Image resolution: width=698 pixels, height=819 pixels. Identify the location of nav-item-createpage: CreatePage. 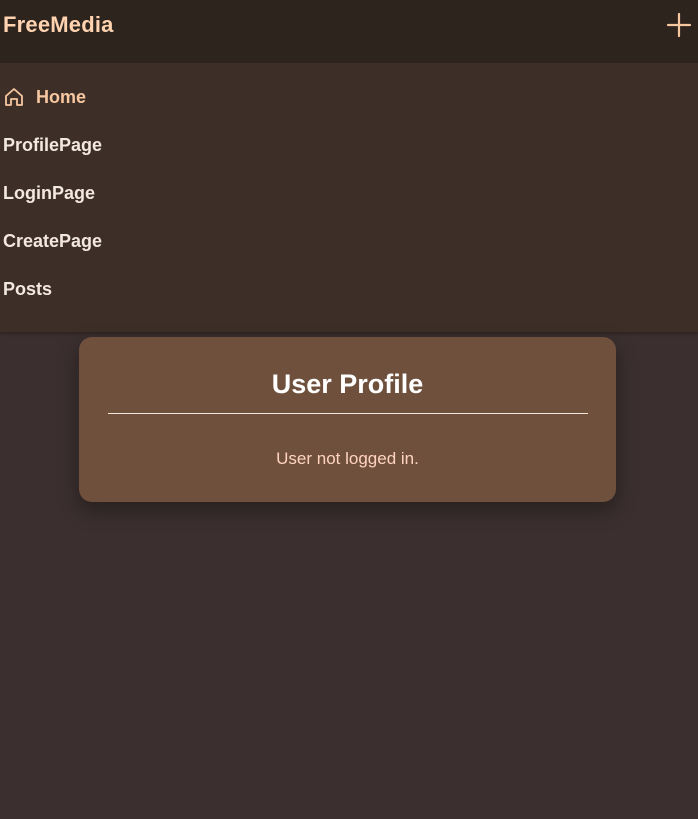
(52, 241).